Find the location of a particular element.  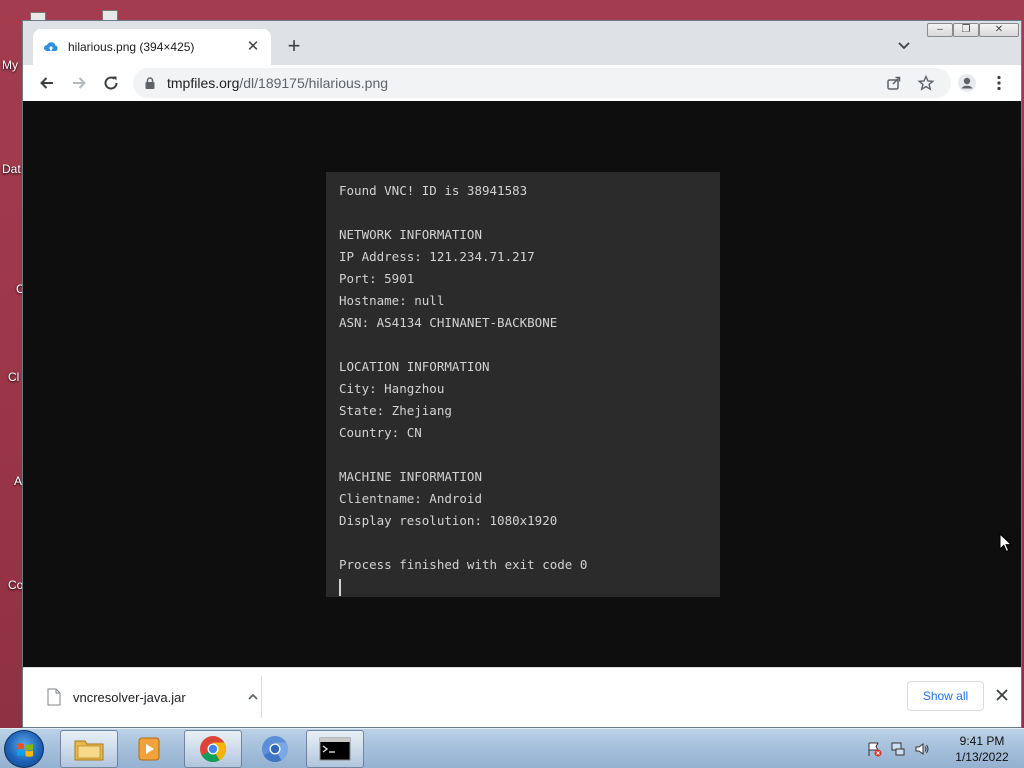

terminal-line: Hostname: null is located at coordinates (392, 300).